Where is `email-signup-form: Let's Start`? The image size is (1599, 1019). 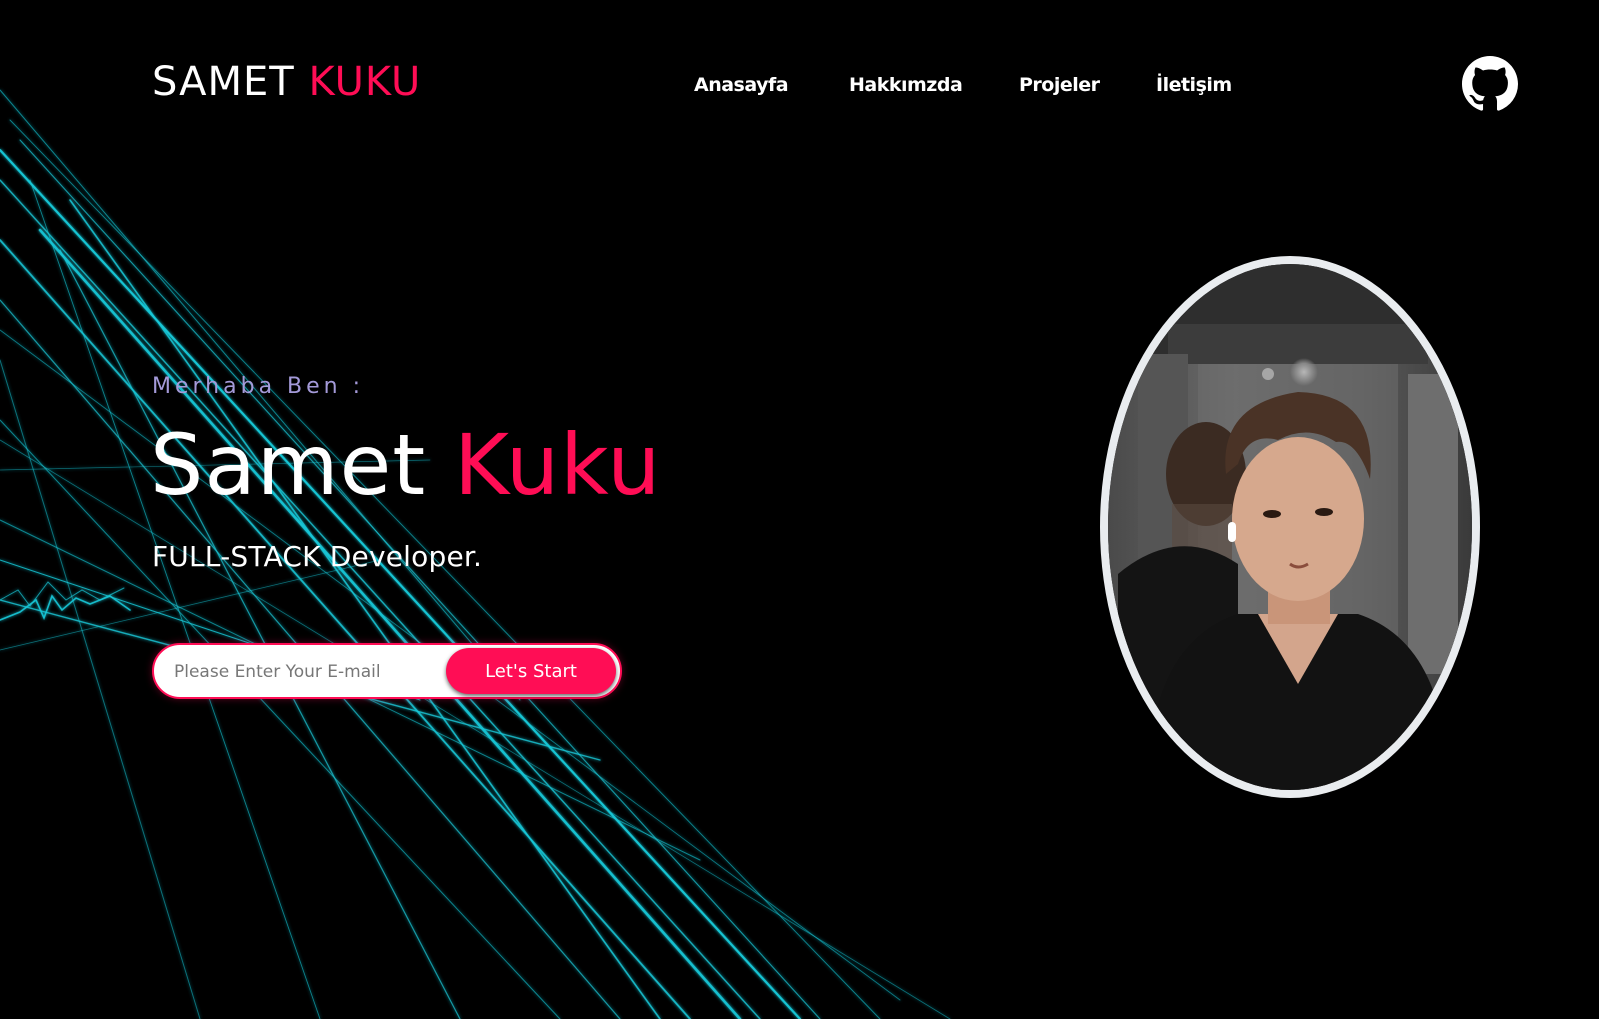
email-signup-form: Let's Start is located at coordinates (387, 671).